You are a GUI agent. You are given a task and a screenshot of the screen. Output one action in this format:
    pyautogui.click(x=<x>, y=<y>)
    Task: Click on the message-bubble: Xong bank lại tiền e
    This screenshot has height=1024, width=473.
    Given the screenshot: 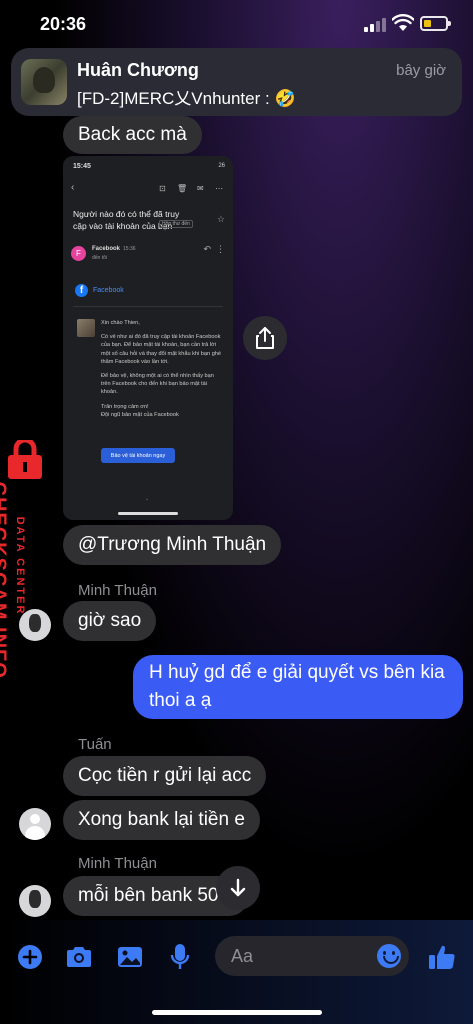 What is the action you would take?
    pyautogui.click(x=161, y=820)
    